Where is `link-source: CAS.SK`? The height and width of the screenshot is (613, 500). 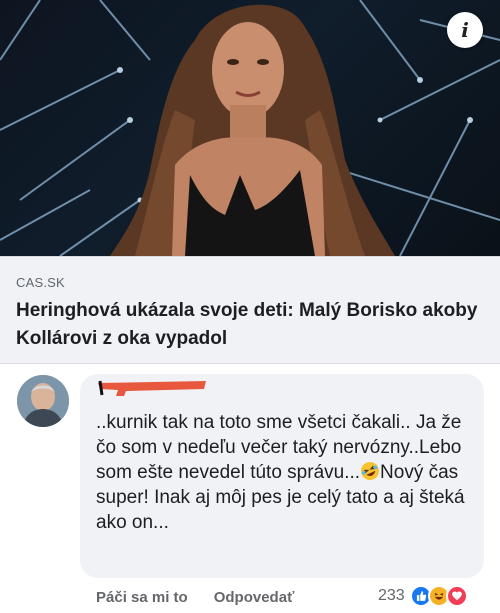 link-source: CAS.SK is located at coordinates (40, 282).